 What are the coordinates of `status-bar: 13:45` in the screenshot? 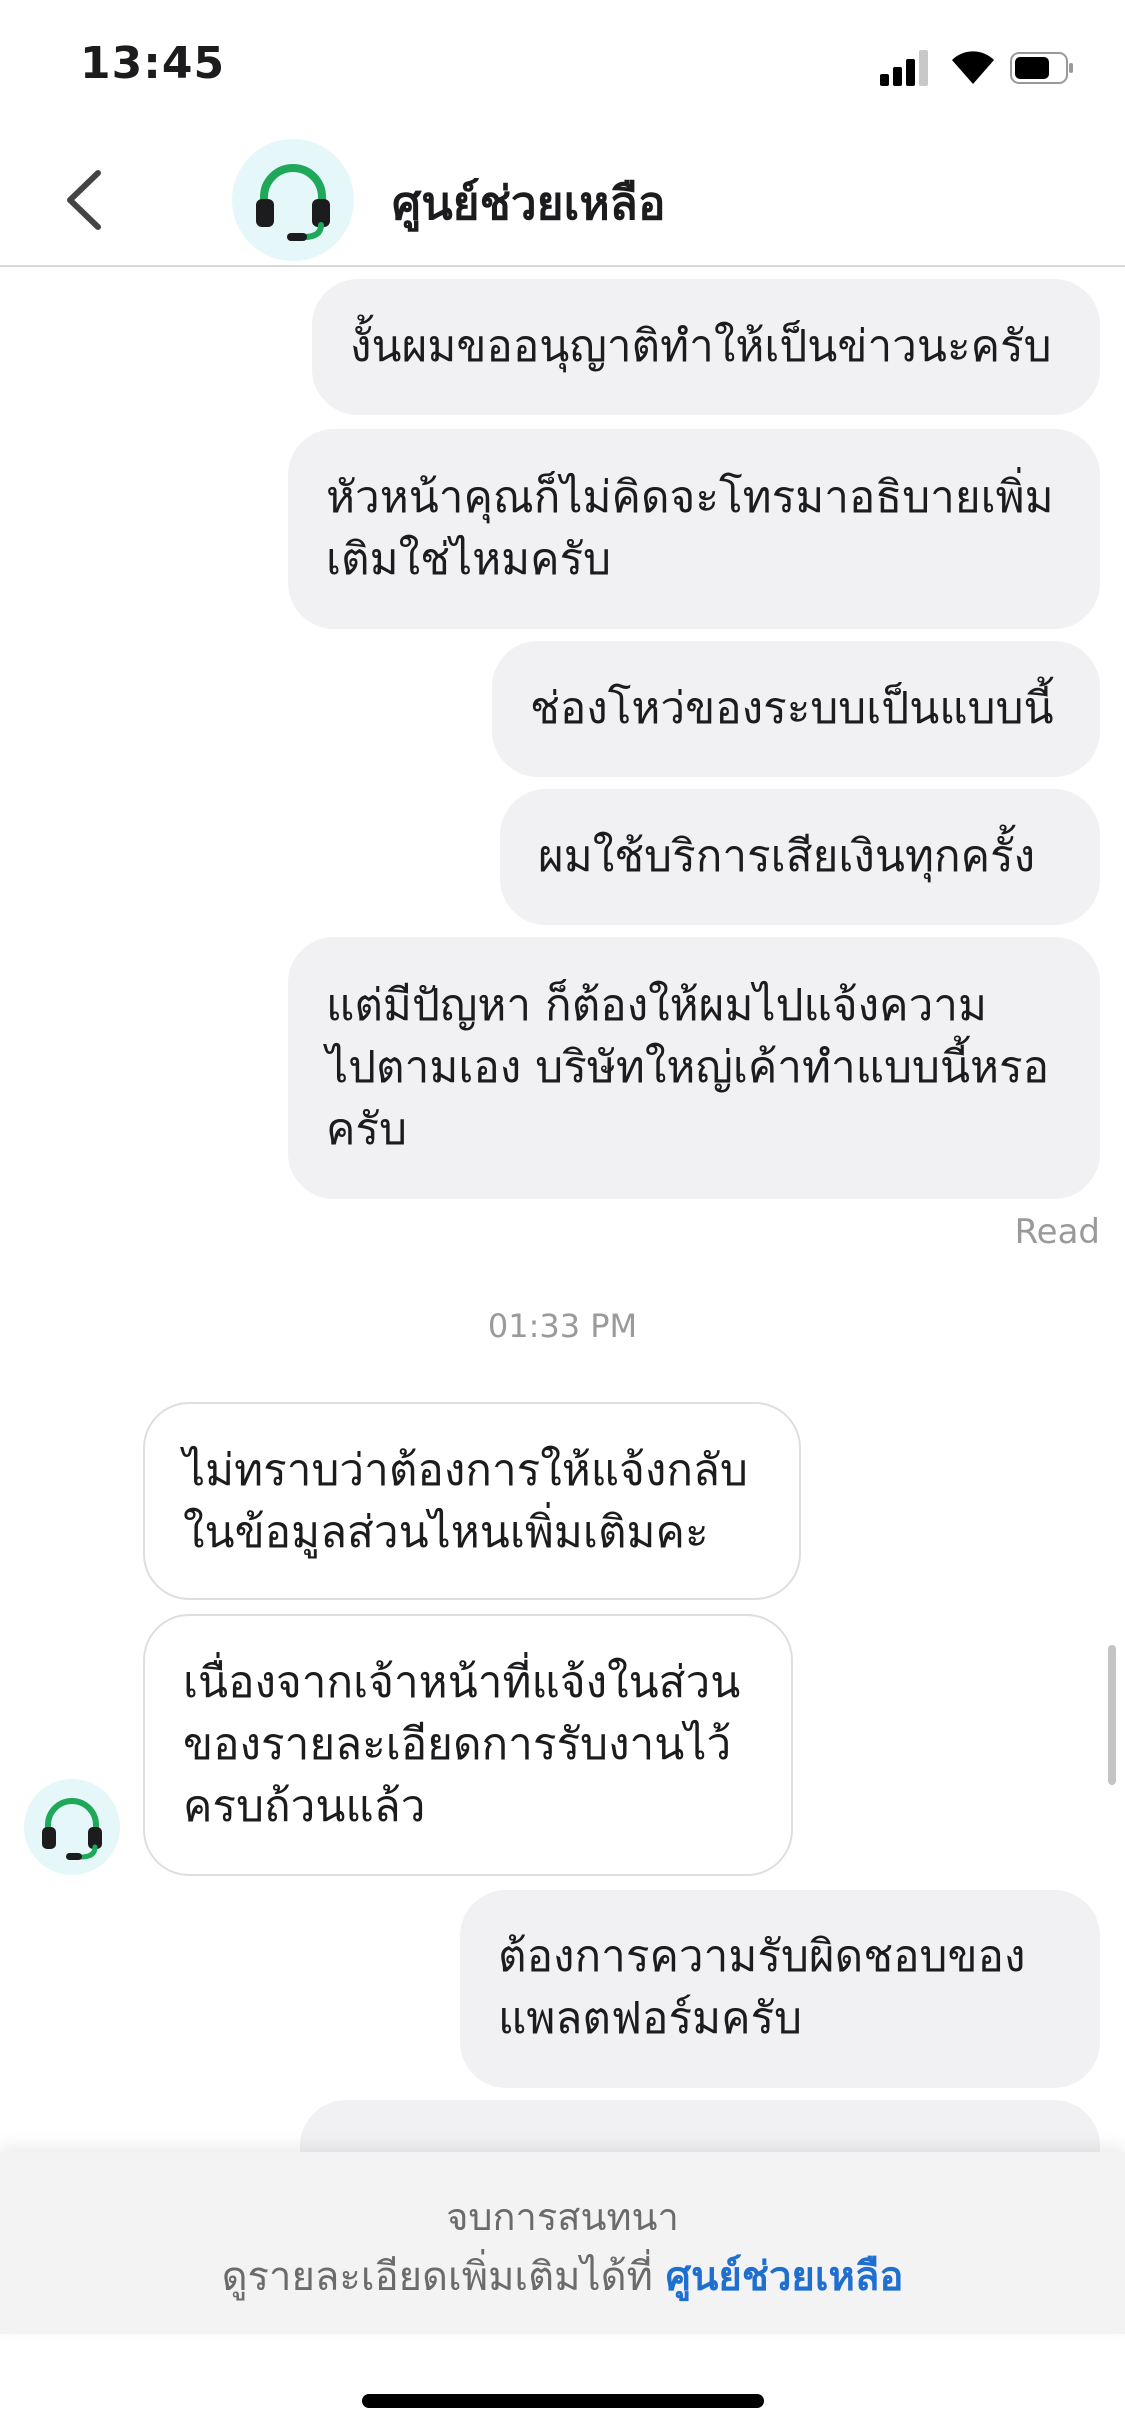 It's located at (562, 67).